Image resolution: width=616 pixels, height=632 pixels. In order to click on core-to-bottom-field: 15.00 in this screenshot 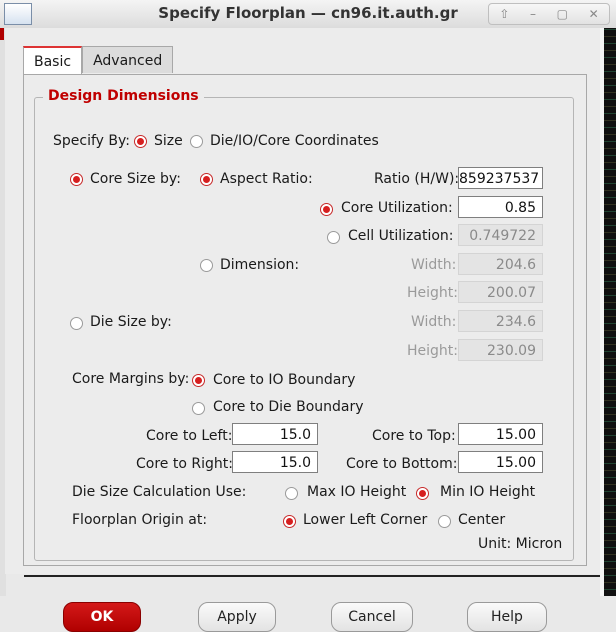, I will do `click(500, 462)`.